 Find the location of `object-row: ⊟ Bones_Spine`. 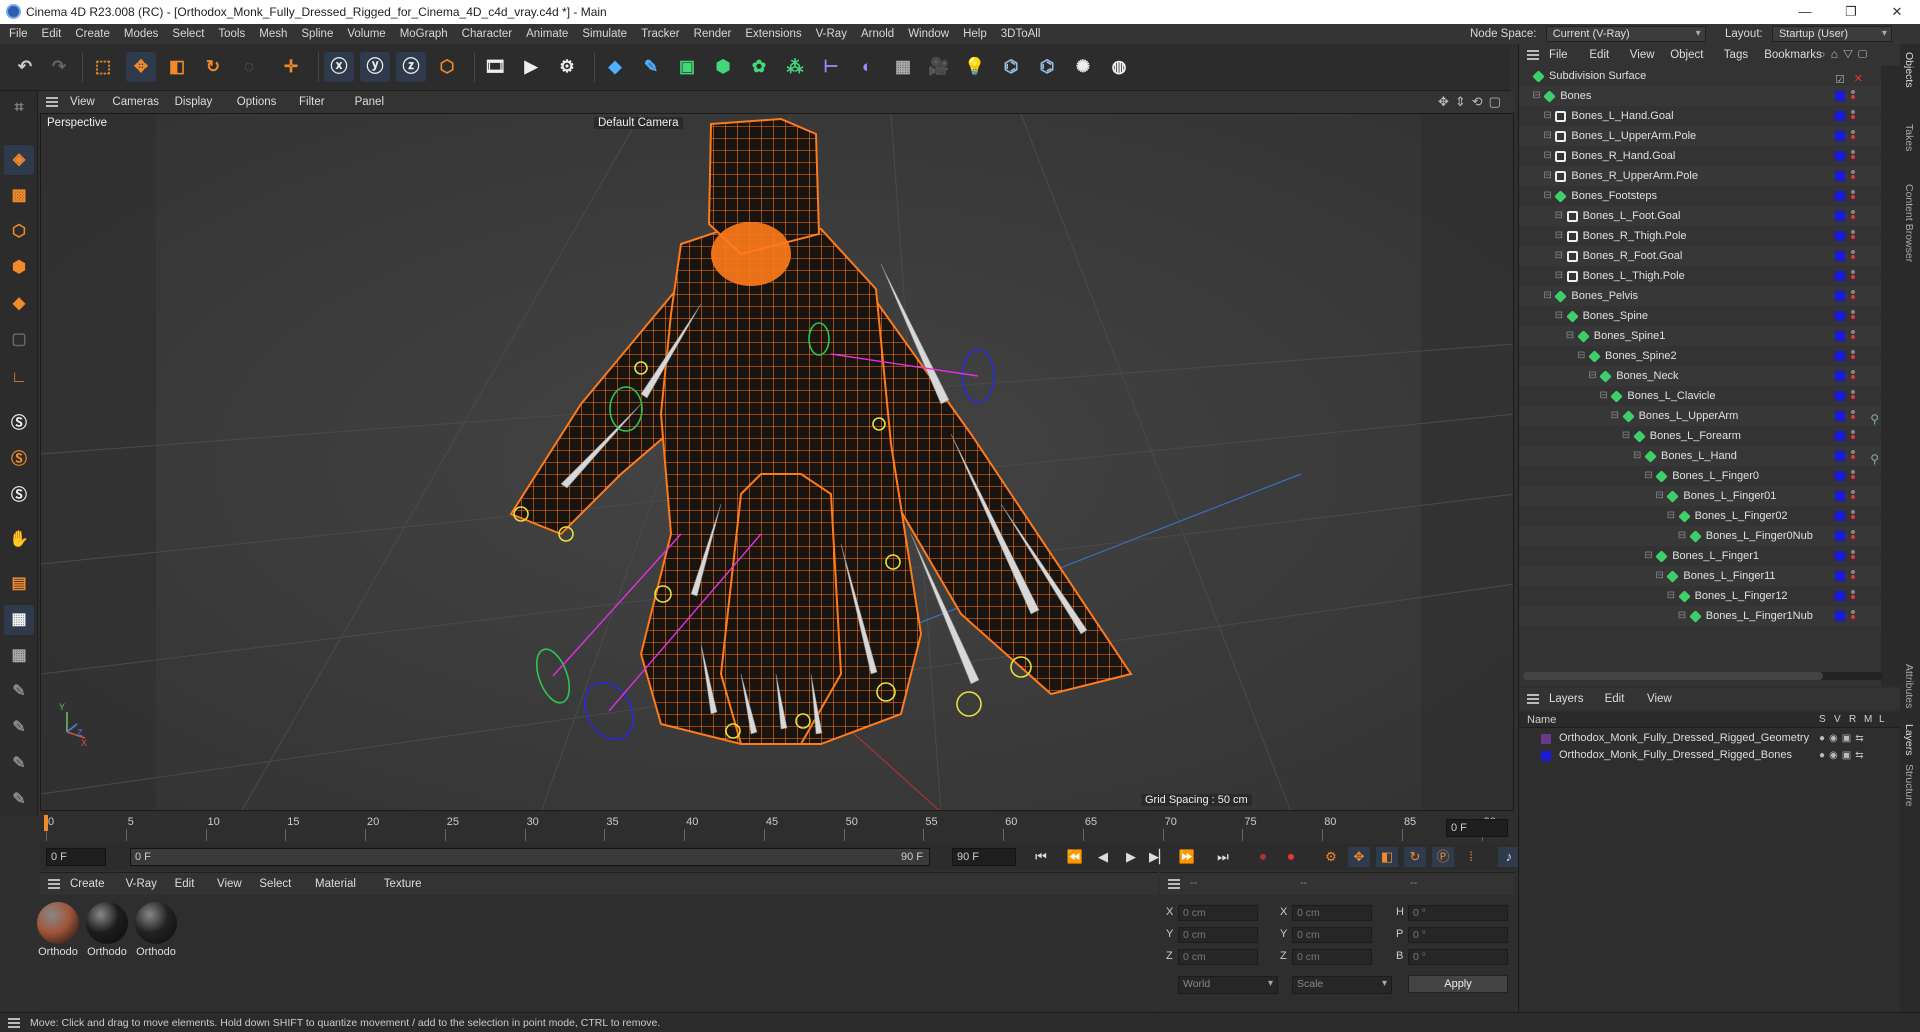

object-row: ⊟ Bones_Spine is located at coordinates (1700, 316).